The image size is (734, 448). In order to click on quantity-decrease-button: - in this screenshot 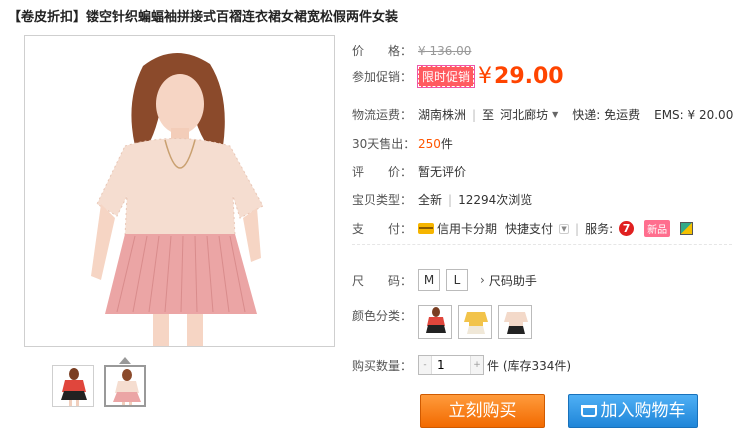, I will do `click(425, 365)`.